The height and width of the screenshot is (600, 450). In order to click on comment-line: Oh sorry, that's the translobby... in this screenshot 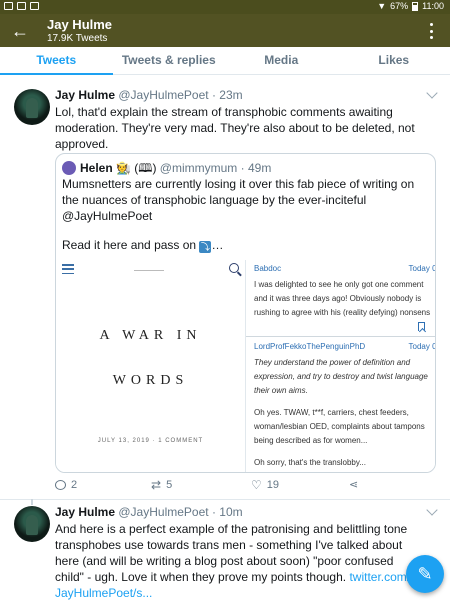, I will do `click(310, 462)`.